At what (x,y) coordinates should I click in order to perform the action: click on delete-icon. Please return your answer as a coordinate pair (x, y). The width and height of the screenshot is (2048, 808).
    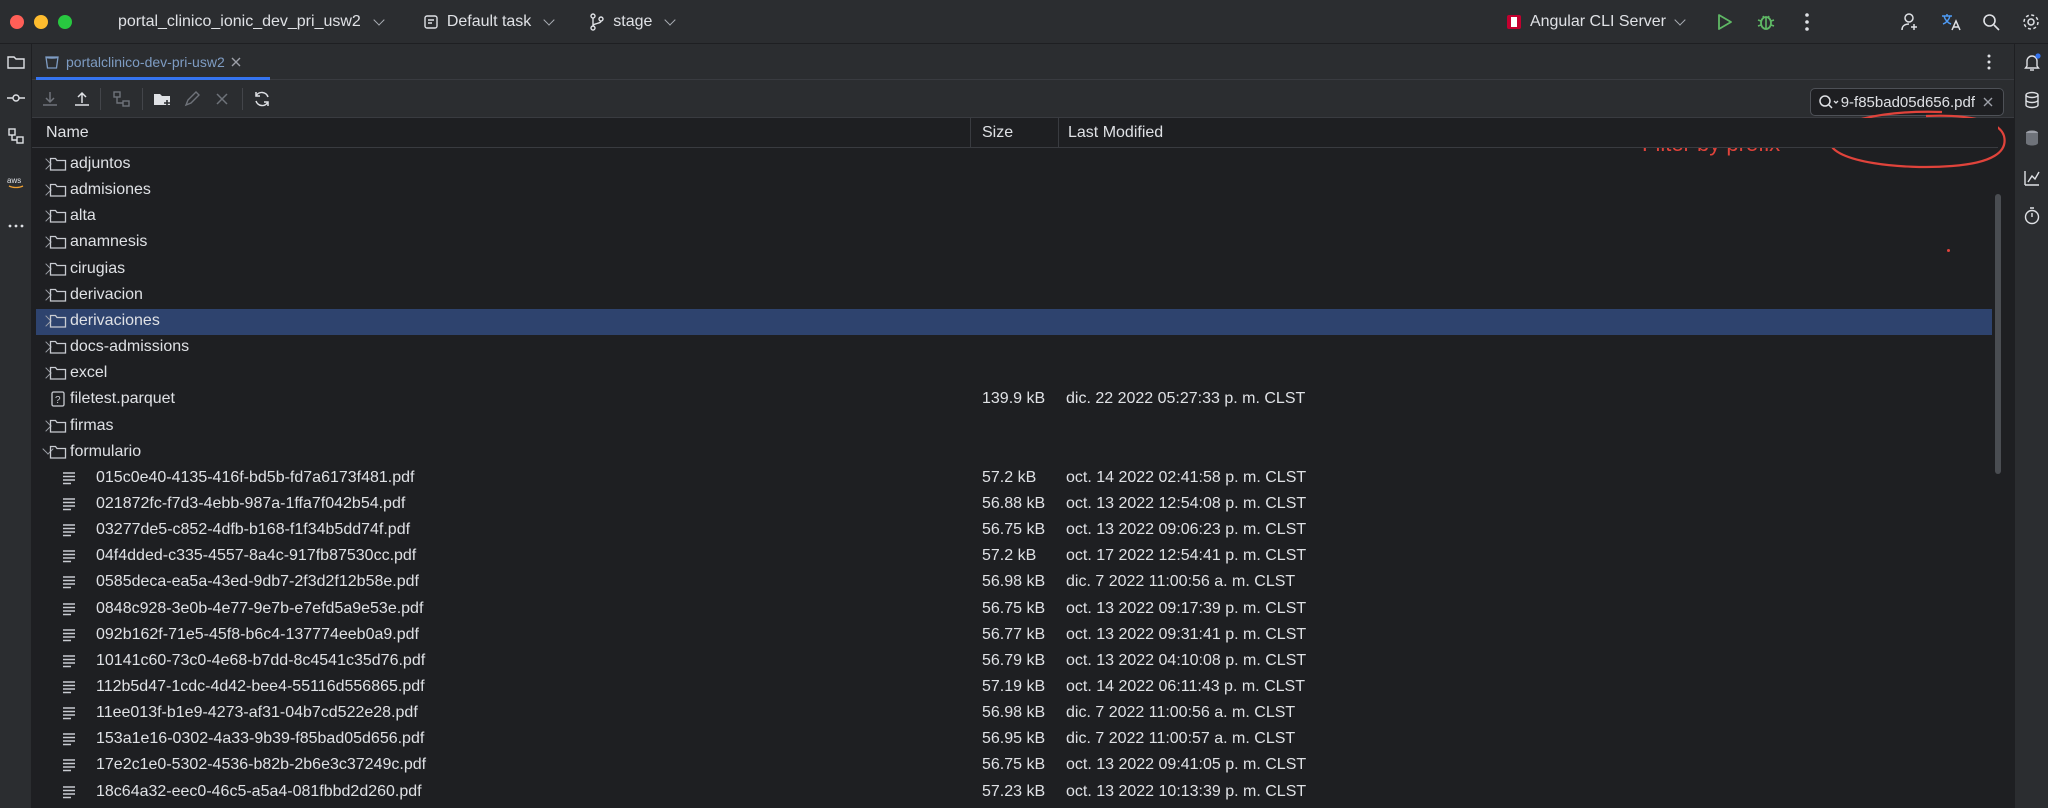
    Looking at the image, I should click on (222, 99).